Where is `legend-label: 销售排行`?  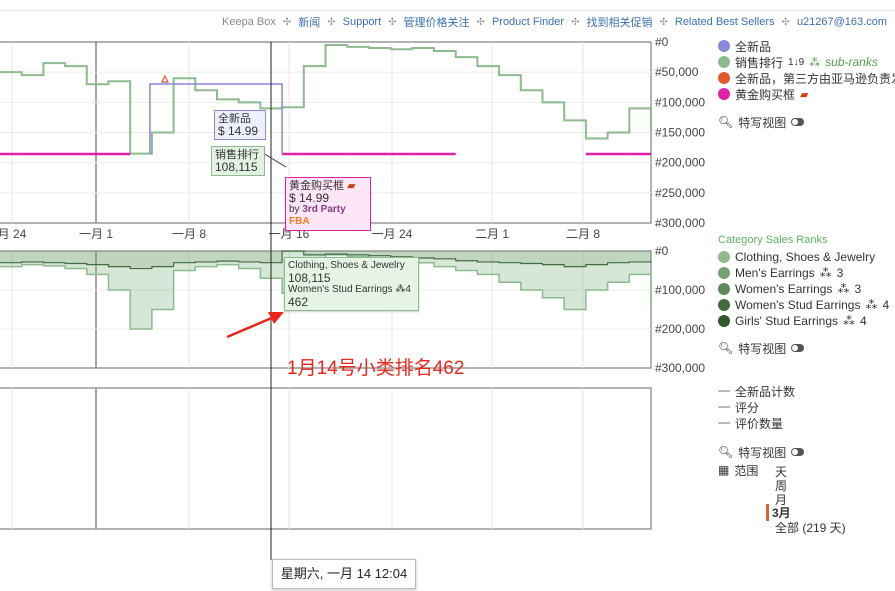 legend-label: 销售排行 is located at coordinates (759, 62).